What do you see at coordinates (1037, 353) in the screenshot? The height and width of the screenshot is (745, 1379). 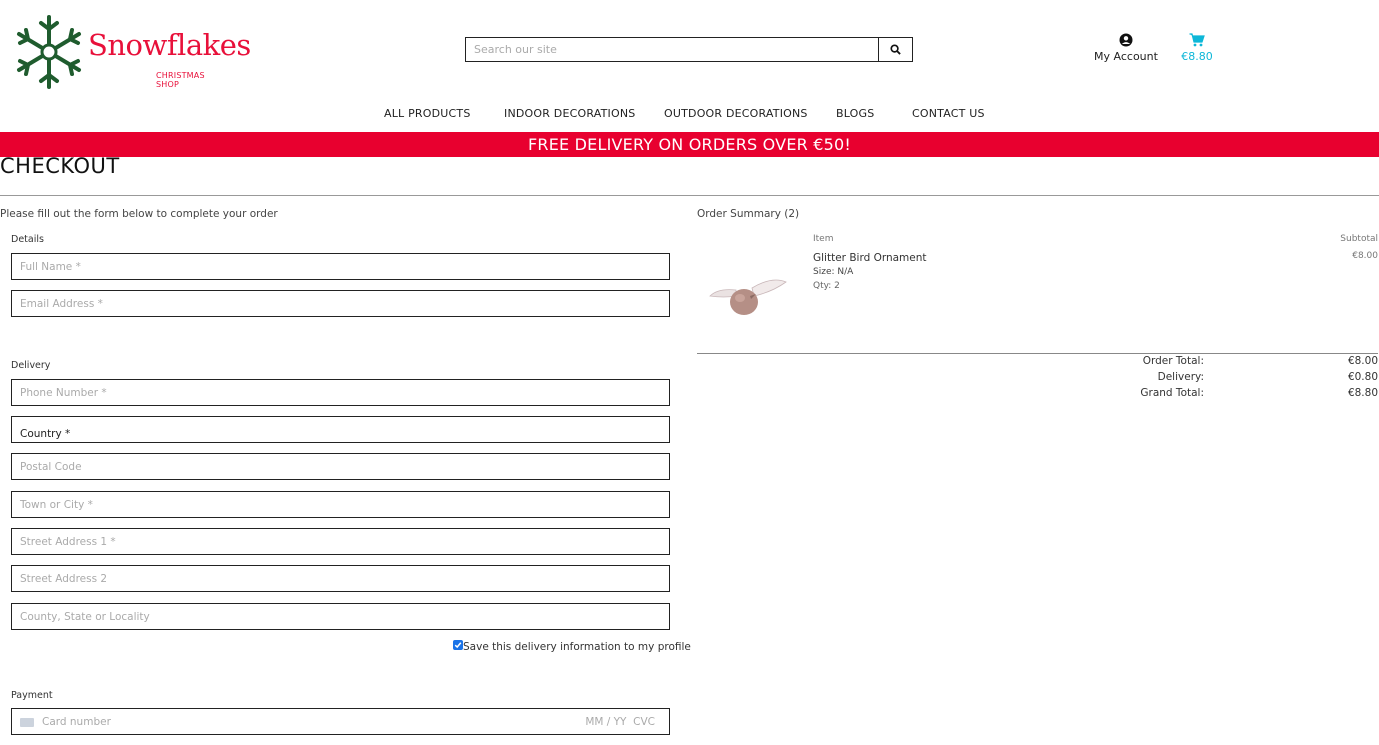 I see `summary-divider` at bounding box center [1037, 353].